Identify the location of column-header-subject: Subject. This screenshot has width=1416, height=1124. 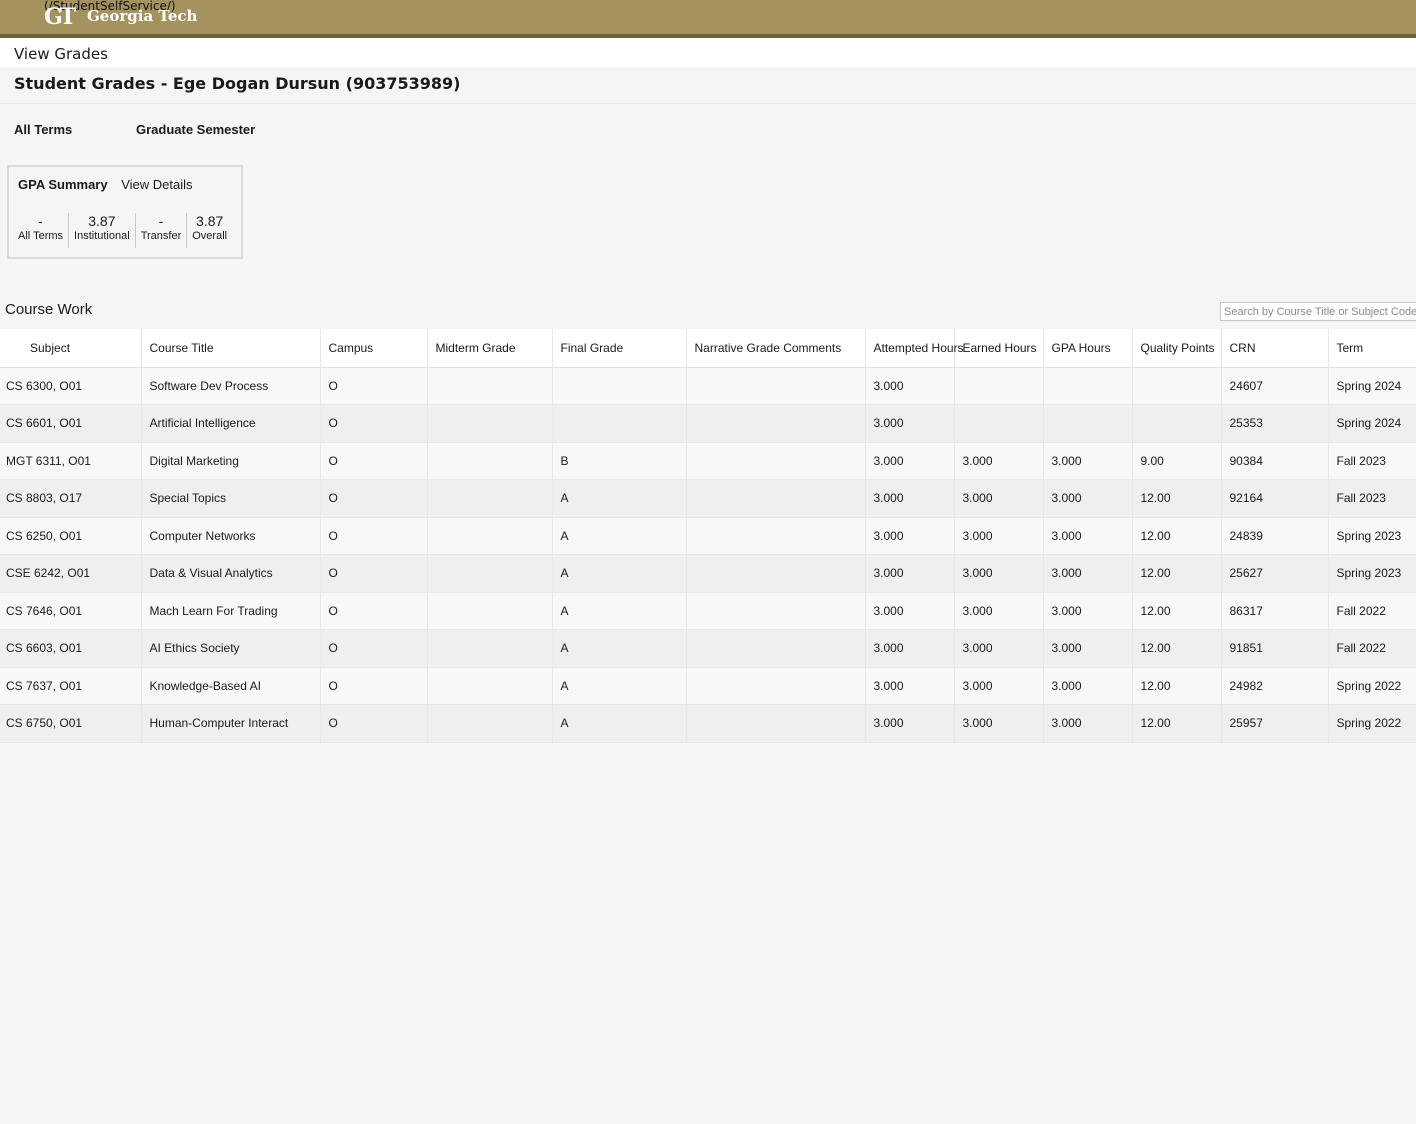
(71, 348).